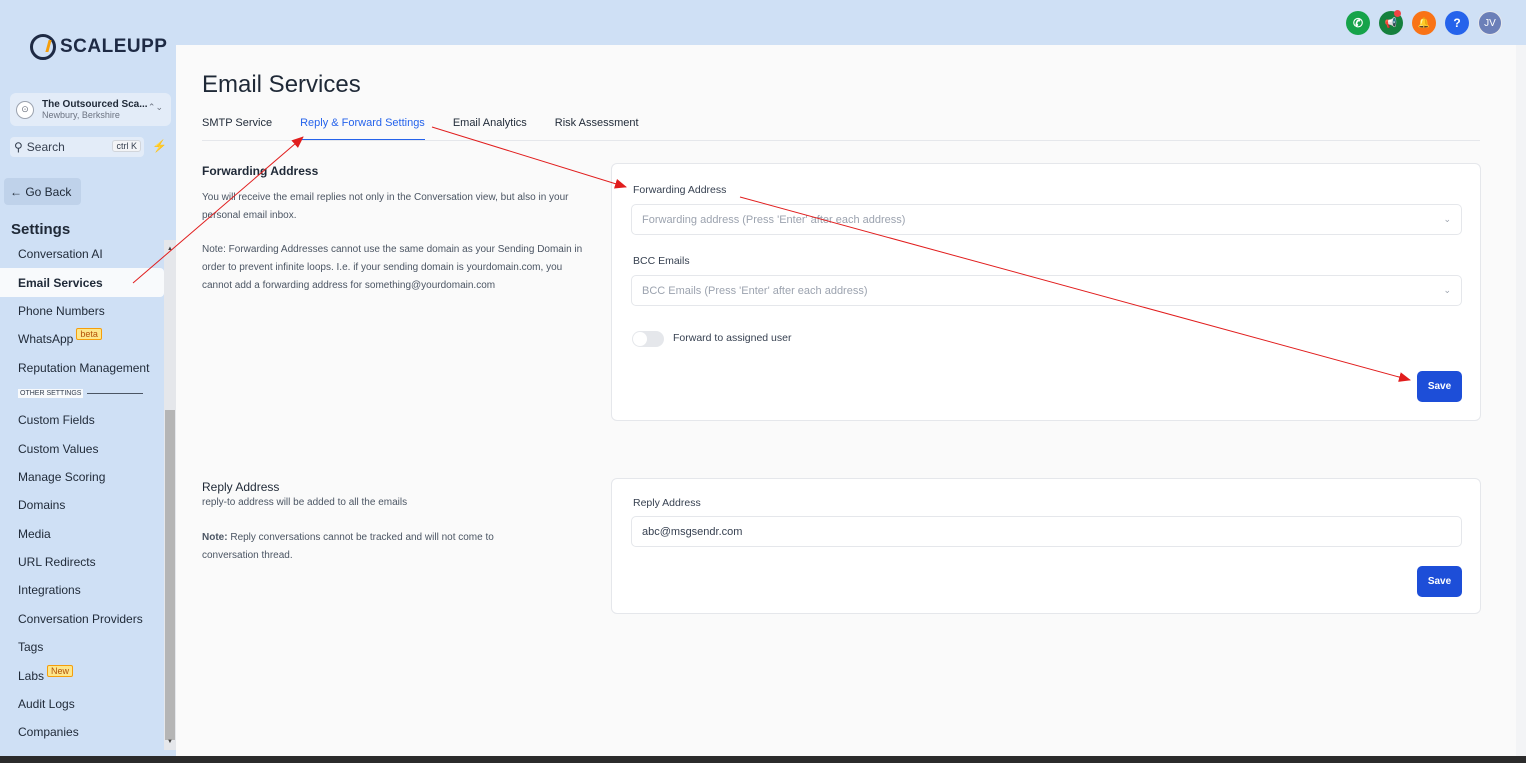  What do you see at coordinates (692, 531) in the screenshot?
I see `reply-address-value: abc@msgsendr.com` at bounding box center [692, 531].